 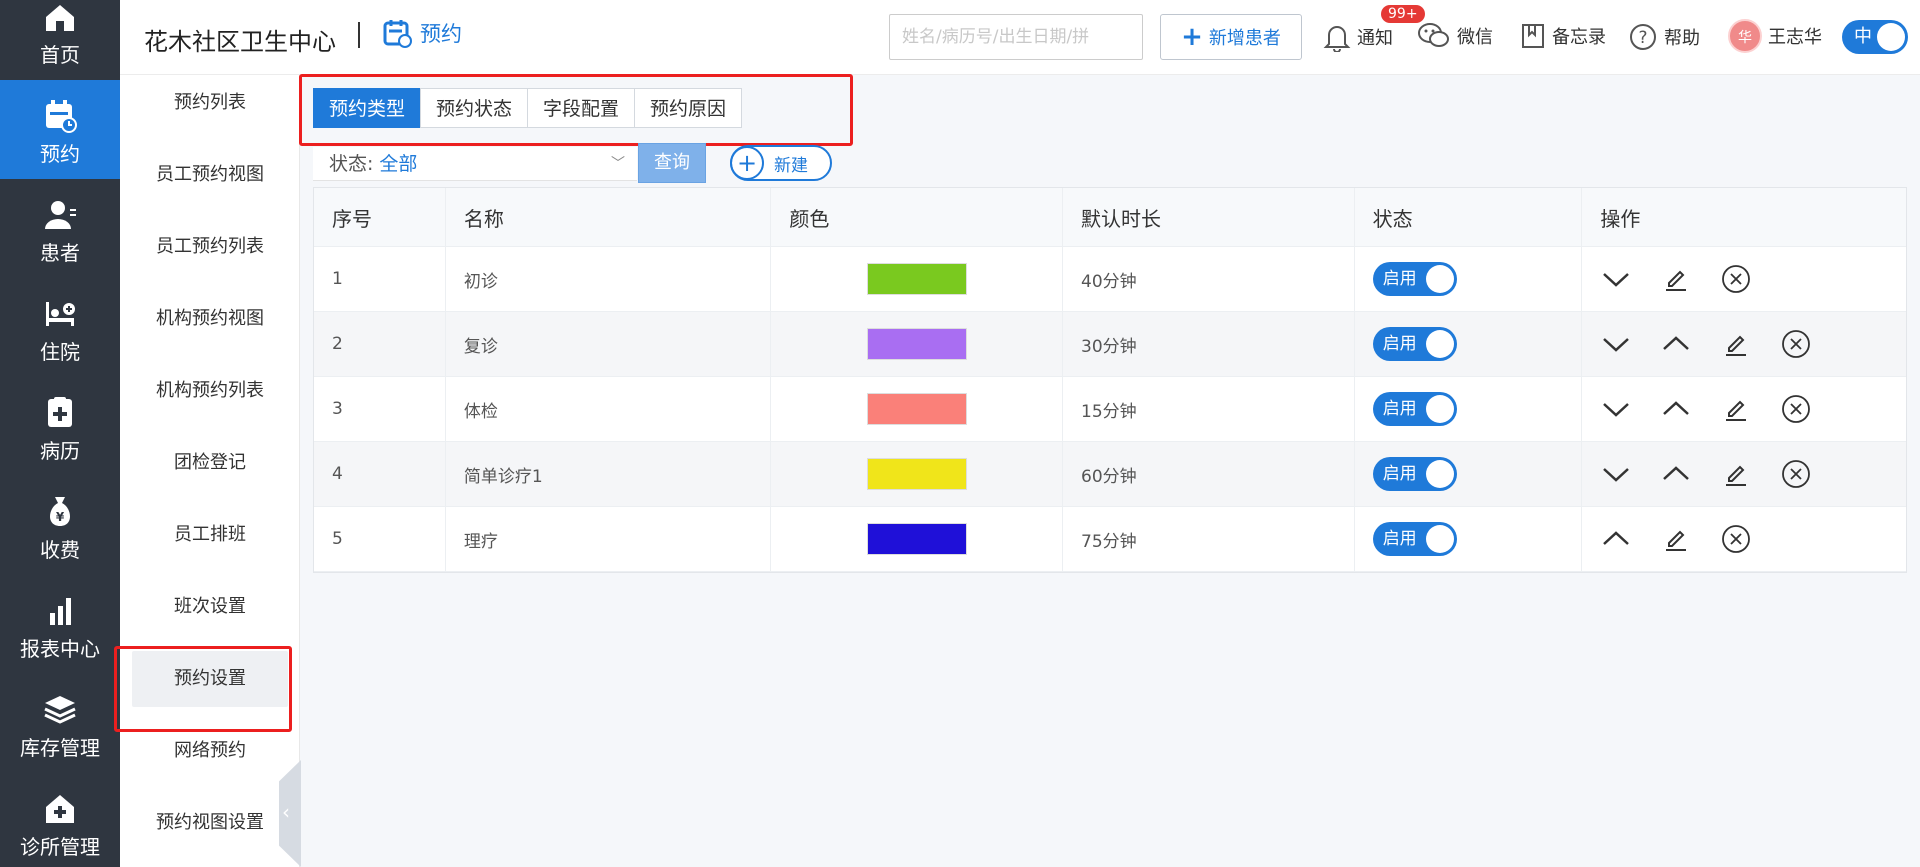 What do you see at coordinates (1533, 36) in the screenshot?
I see `memo-book-icon` at bounding box center [1533, 36].